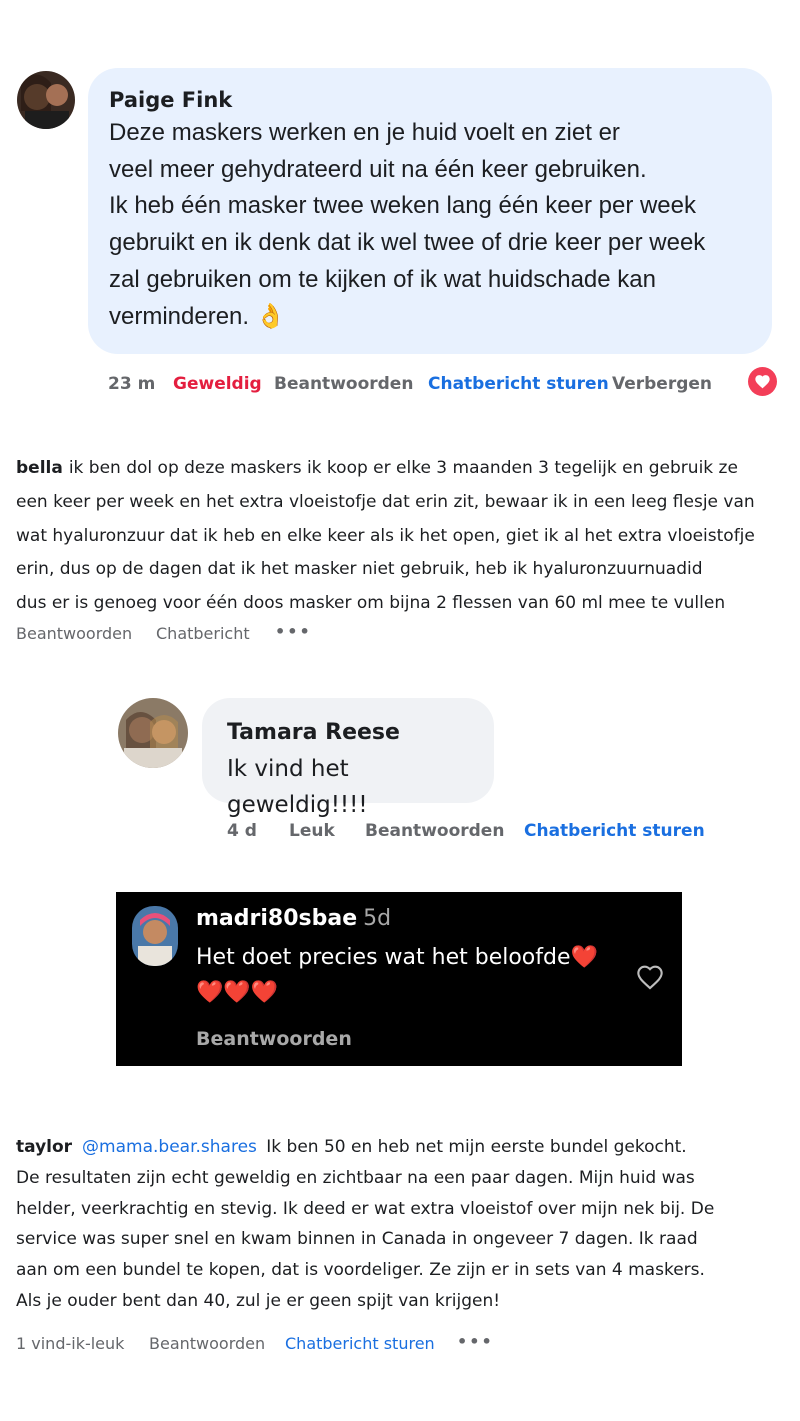 The width and height of the screenshot is (800, 1421). I want to click on likes-count: 1 vind-ik-leuk, so click(70, 1343).